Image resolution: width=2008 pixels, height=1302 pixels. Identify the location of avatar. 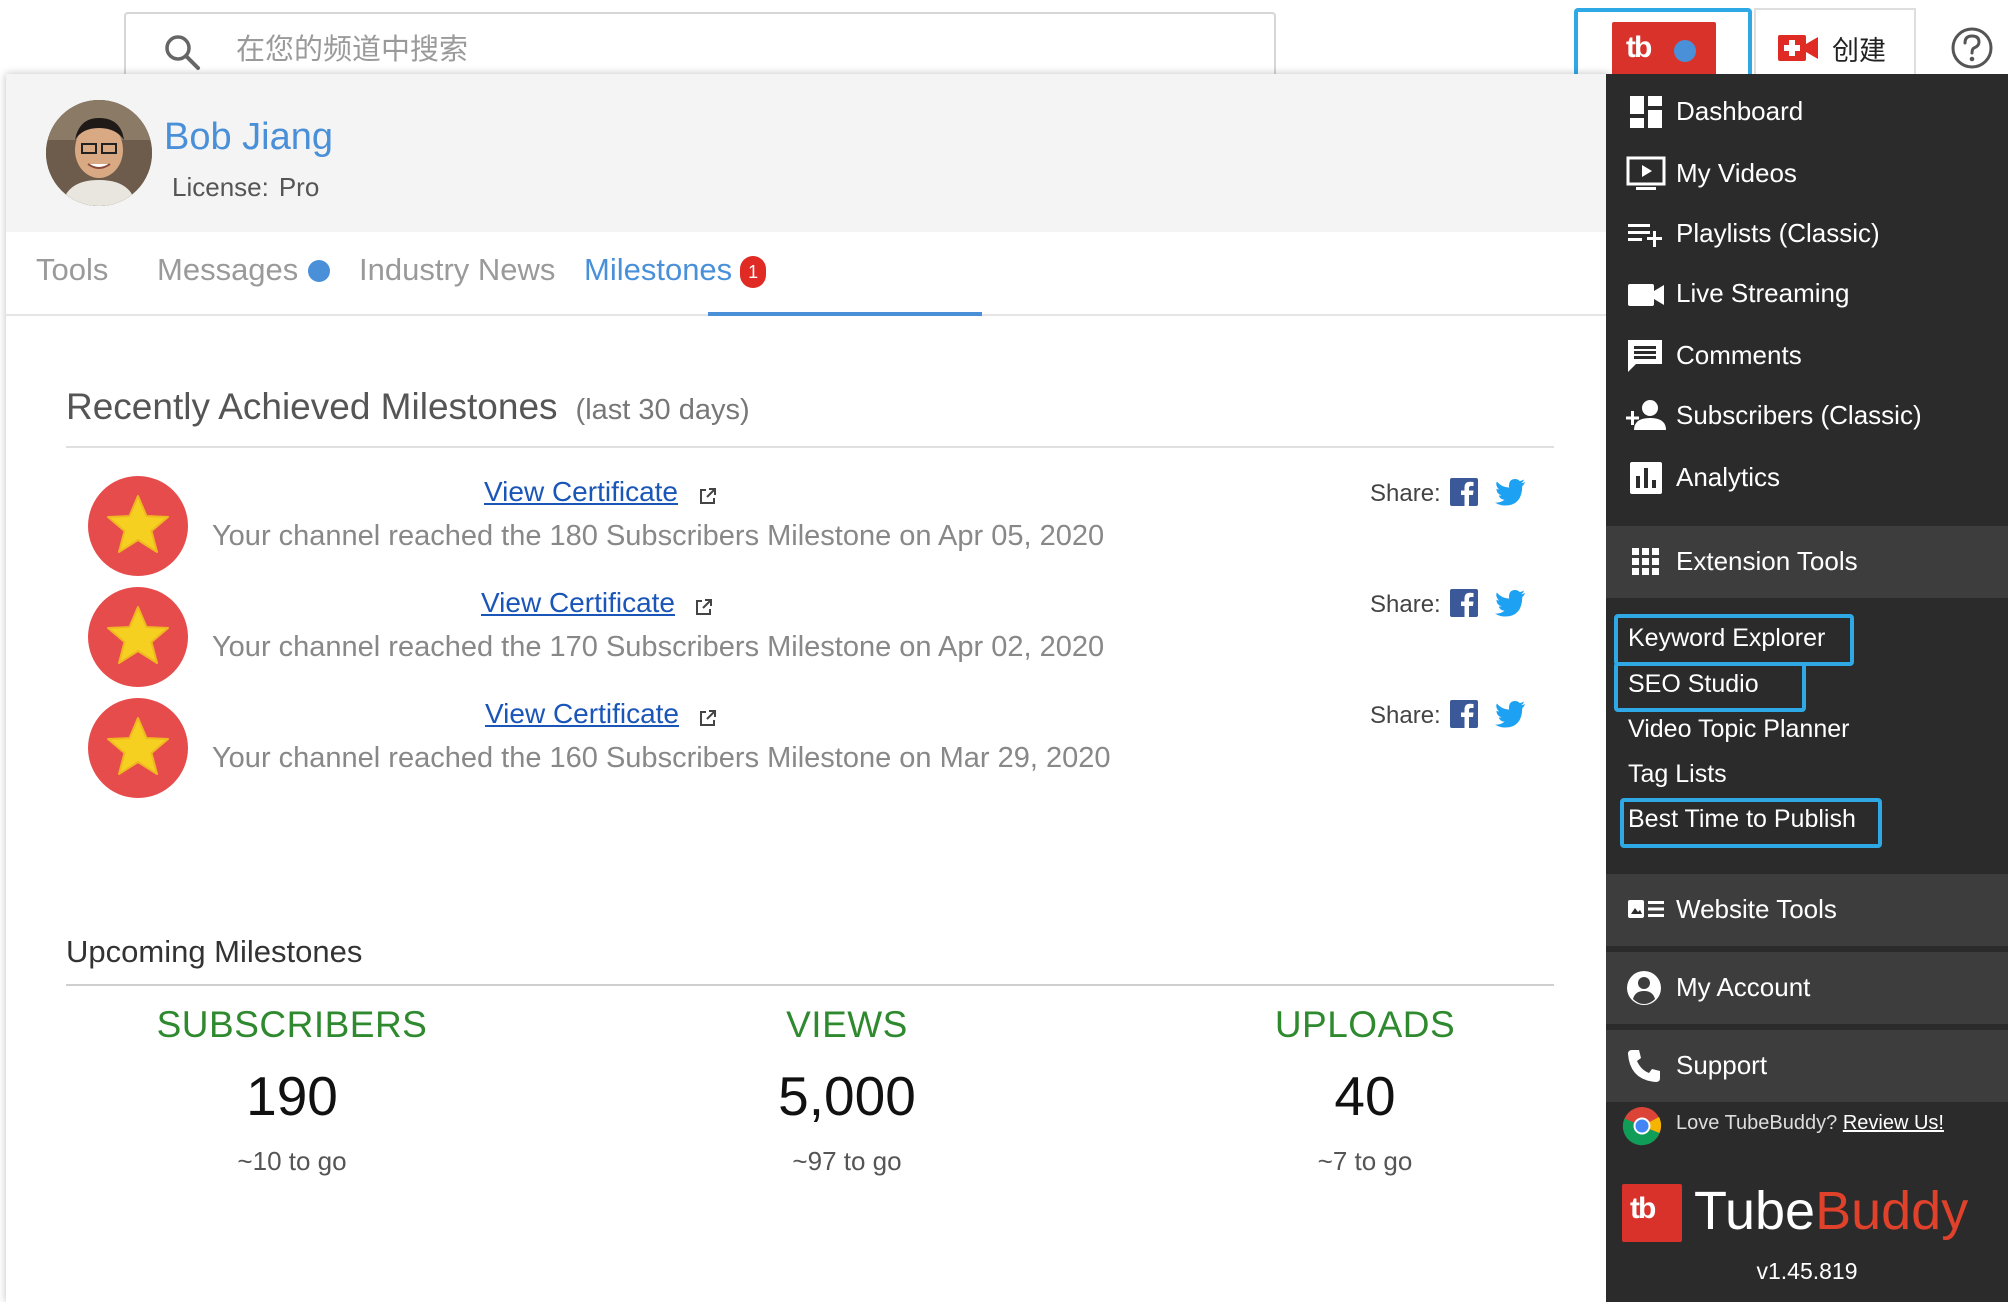
(99, 153).